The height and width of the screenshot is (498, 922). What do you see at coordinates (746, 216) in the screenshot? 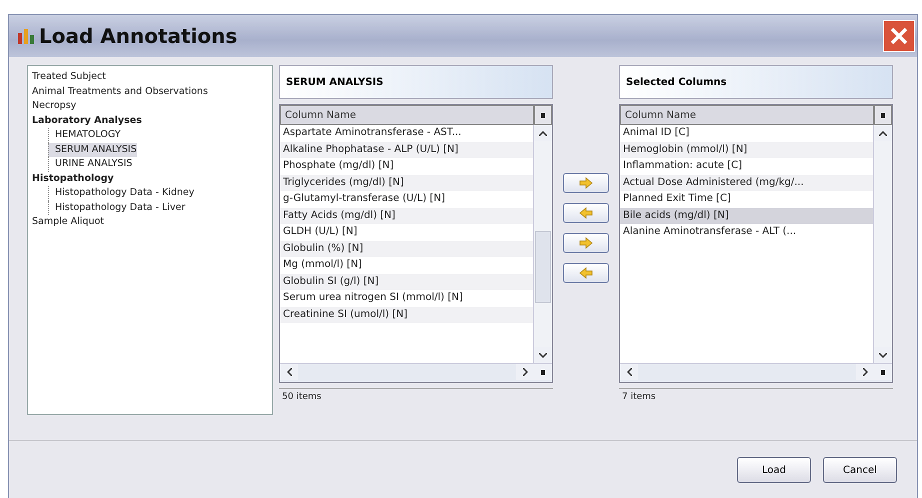
I see `list-row: Bile acids (mg/dl) [N]` at bounding box center [746, 216].